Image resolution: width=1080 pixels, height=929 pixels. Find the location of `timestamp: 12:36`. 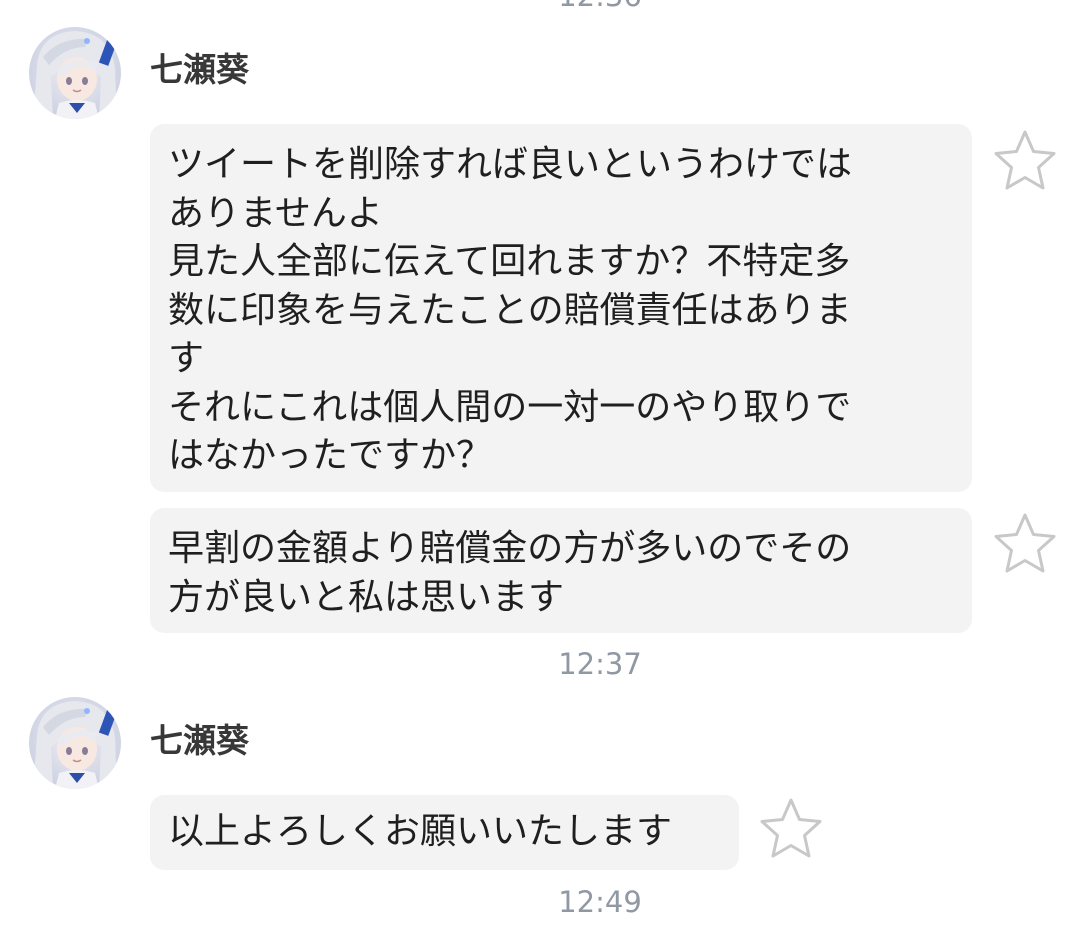

timestamp: 12:36 is located at coordinates (540, 7).